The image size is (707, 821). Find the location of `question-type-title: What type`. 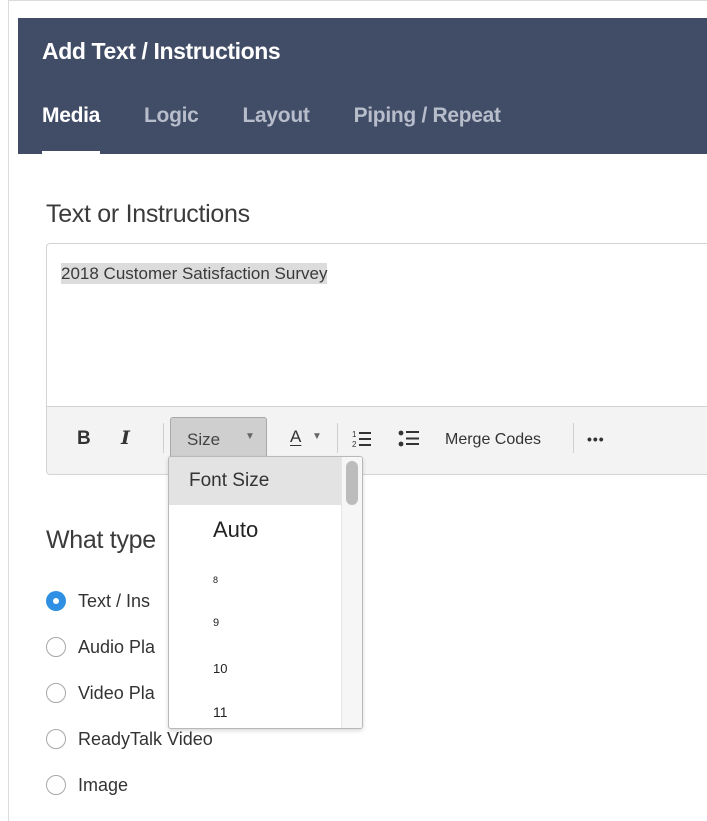

question-type-title: What type is located at coordinates (101, 540).